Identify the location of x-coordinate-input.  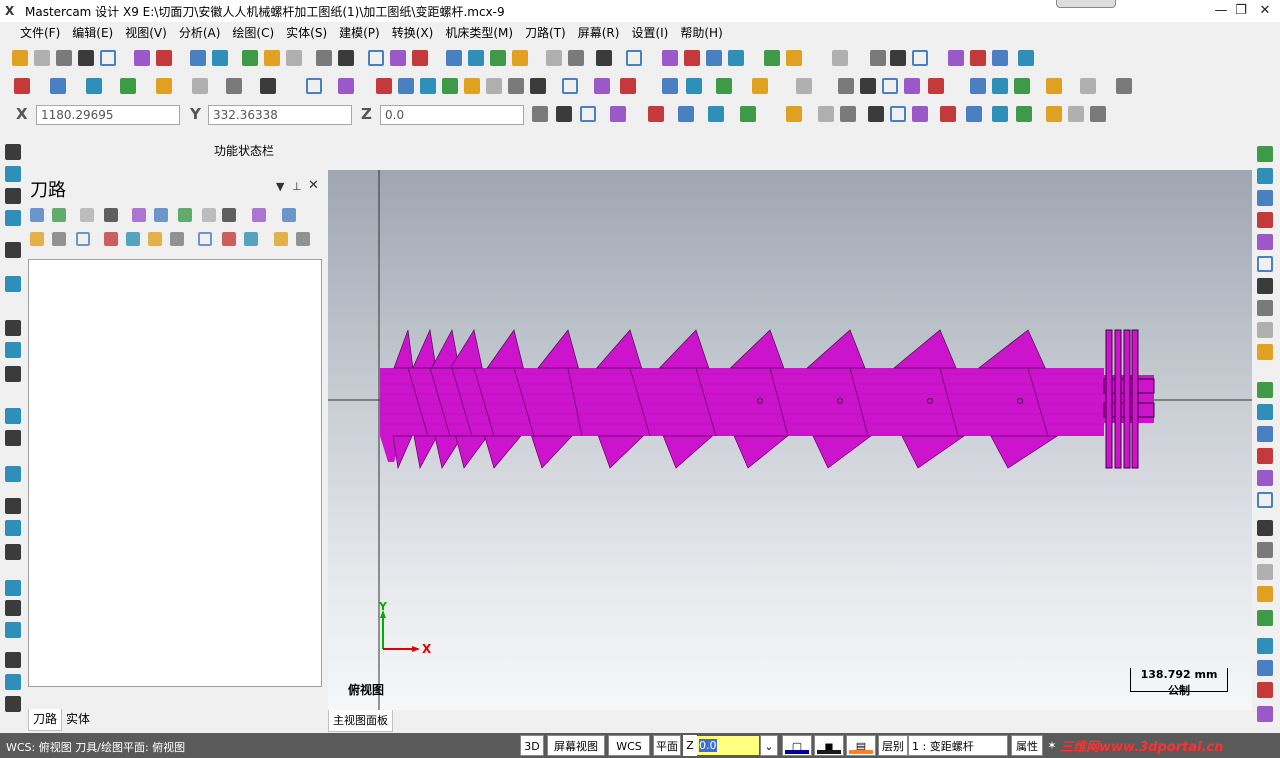
(108, 115).